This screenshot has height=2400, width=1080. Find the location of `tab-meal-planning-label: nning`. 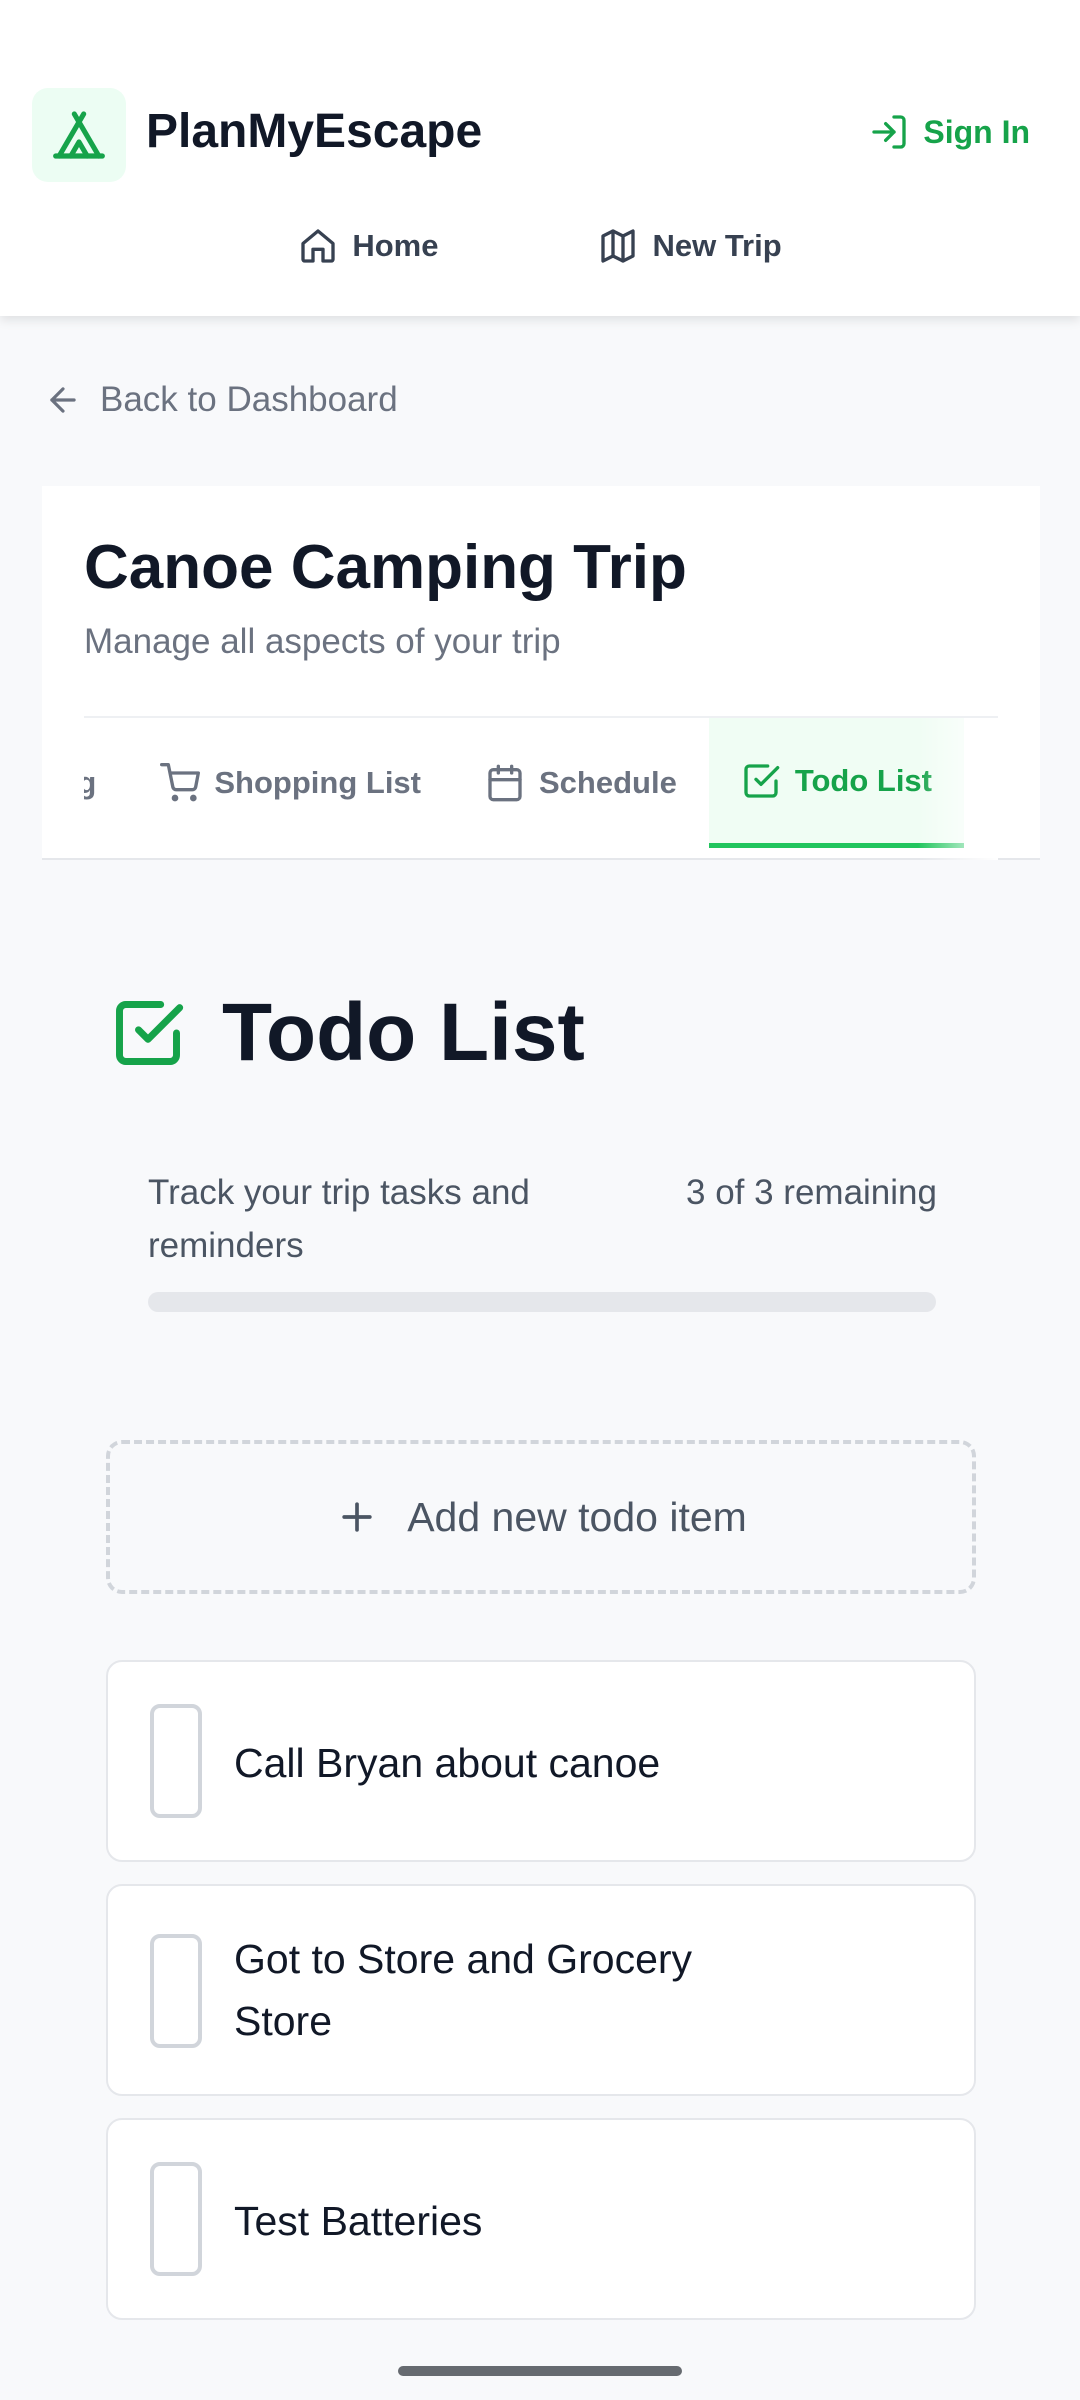

tab-meal-planning-label: nning is located at coordinates (90, 782).